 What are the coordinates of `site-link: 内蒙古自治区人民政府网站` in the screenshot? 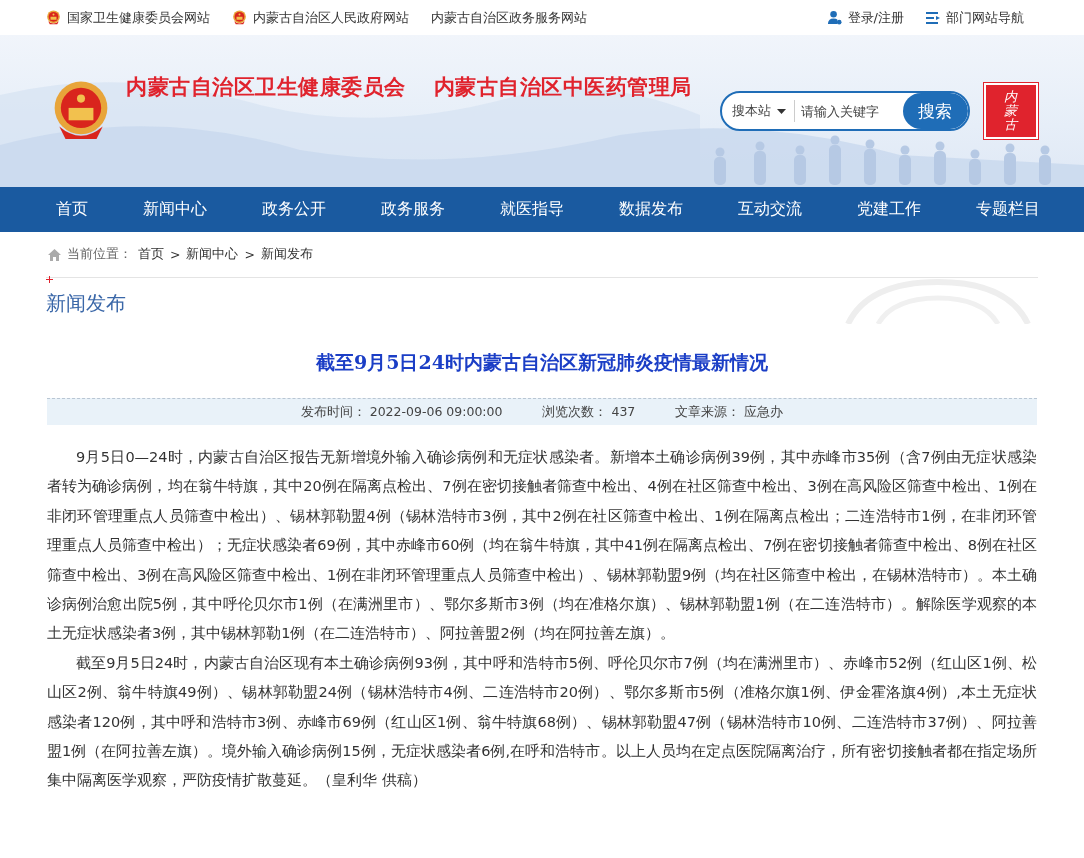 It's located at (320, 17).